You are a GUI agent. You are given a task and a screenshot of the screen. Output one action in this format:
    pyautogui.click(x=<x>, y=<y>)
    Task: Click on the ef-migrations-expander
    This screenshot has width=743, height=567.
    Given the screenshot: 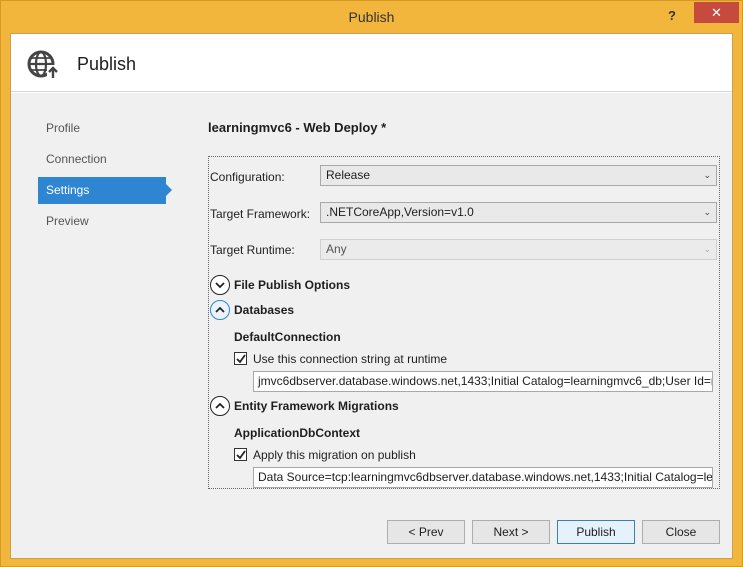 What is the action you would take?
    pyautogui.click(x=220, y=406)
    